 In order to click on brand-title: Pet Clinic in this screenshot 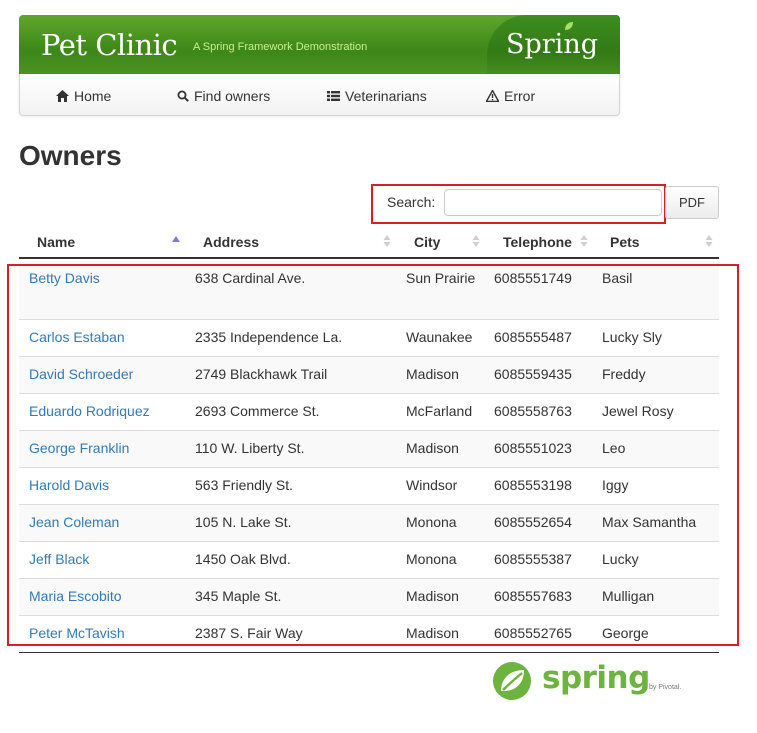, I will do `click(109, 45)`.